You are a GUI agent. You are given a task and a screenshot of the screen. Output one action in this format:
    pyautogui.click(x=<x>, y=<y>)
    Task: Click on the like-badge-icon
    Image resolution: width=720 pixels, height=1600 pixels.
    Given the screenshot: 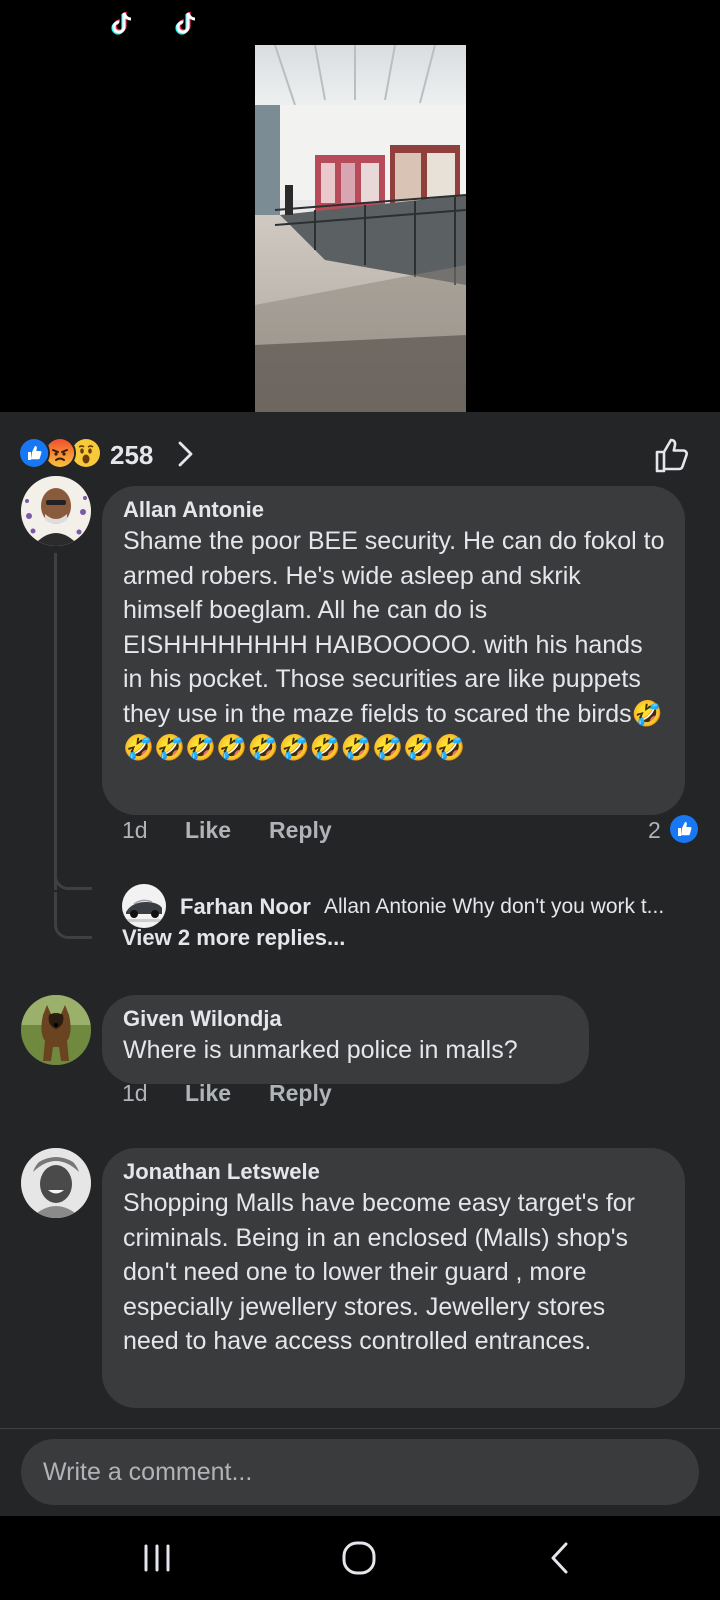 What is the action you would take?
    pyautogui.click(x=684, y=829)
    